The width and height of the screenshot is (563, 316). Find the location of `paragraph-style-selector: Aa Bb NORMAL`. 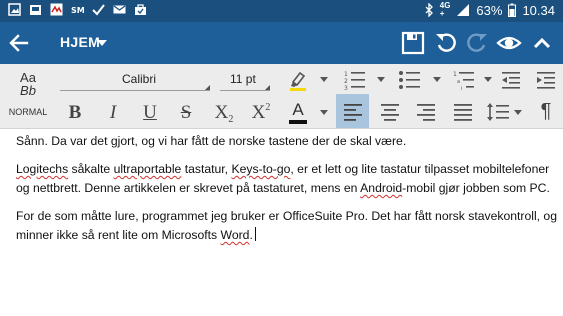

paragraph-style-selector: Aa Bb NORMAL is located at coordinates (28, 97).